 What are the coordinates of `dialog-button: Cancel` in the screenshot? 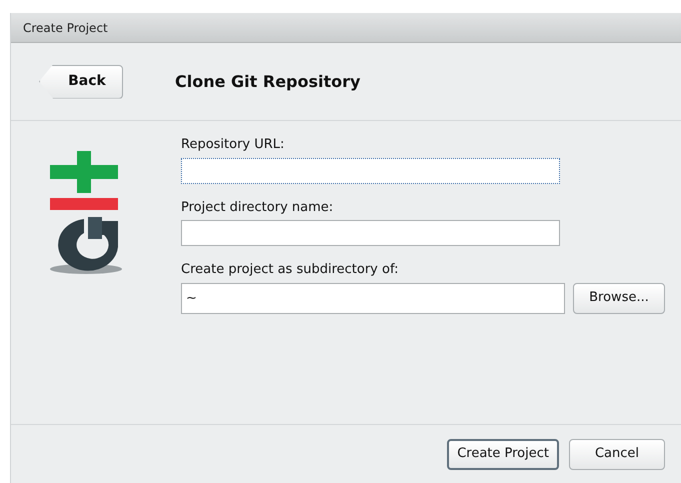 It's located at (617, 454).